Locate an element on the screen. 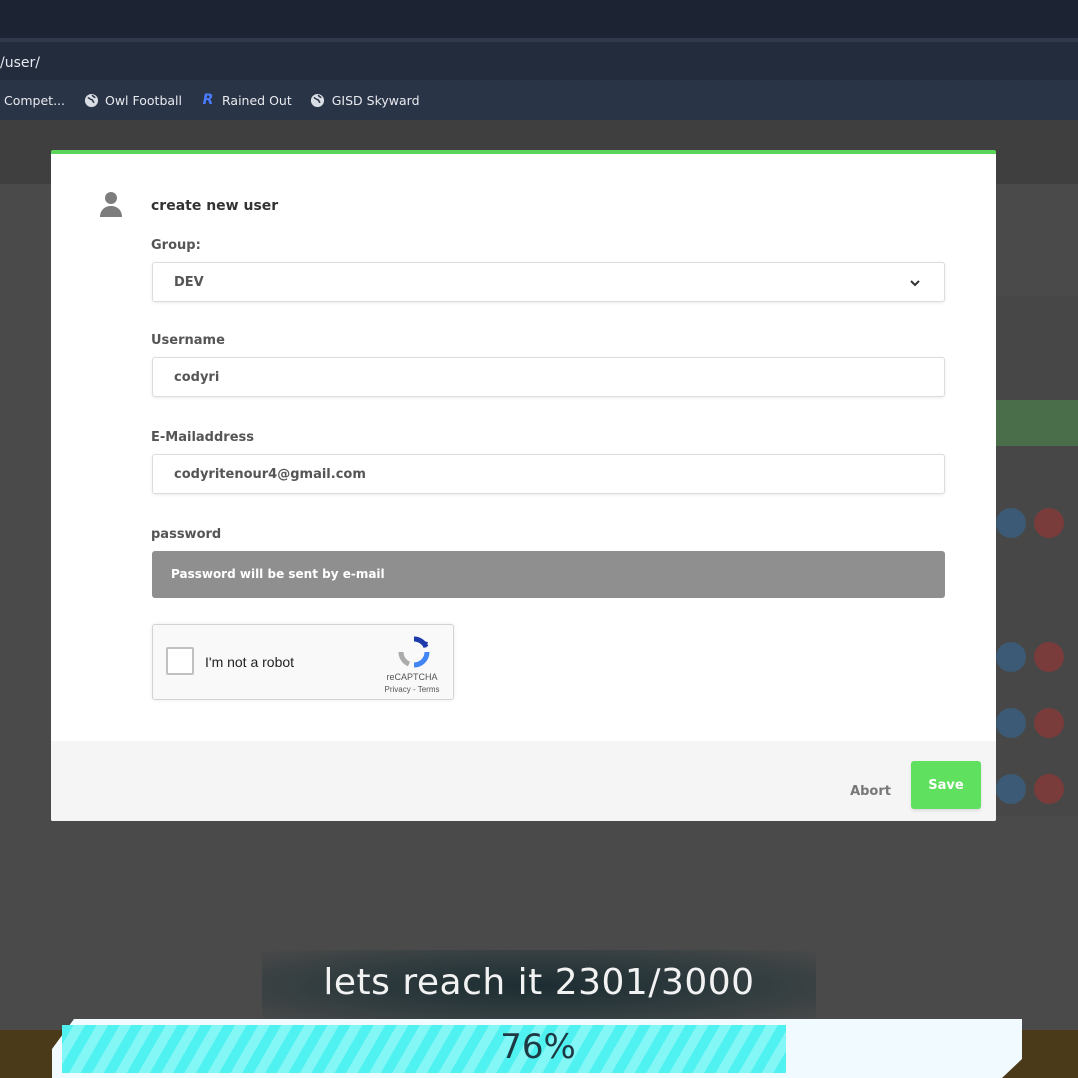  goal-text: lets reach it 2301/3000 is located at coordinates (539, 982).